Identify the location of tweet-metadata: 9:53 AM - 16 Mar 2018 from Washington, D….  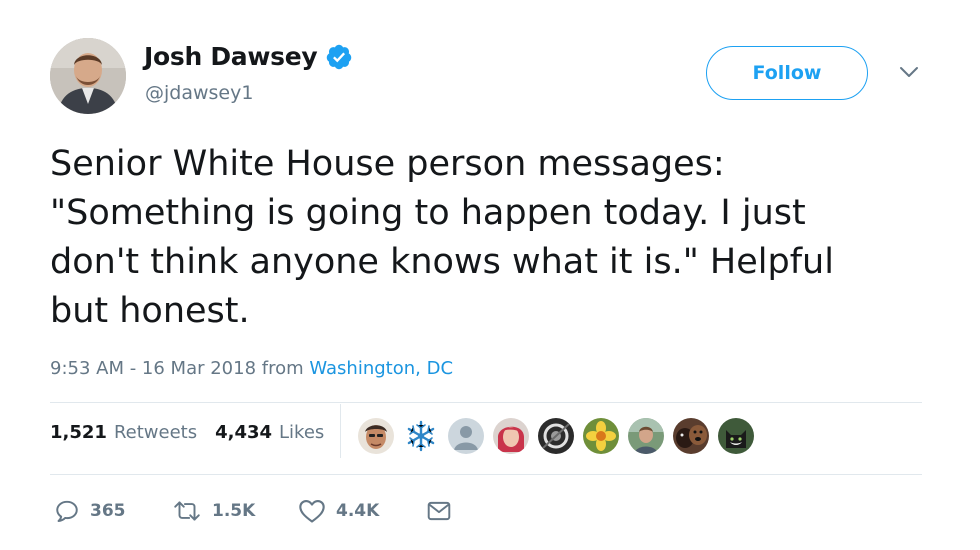
(251, 368).